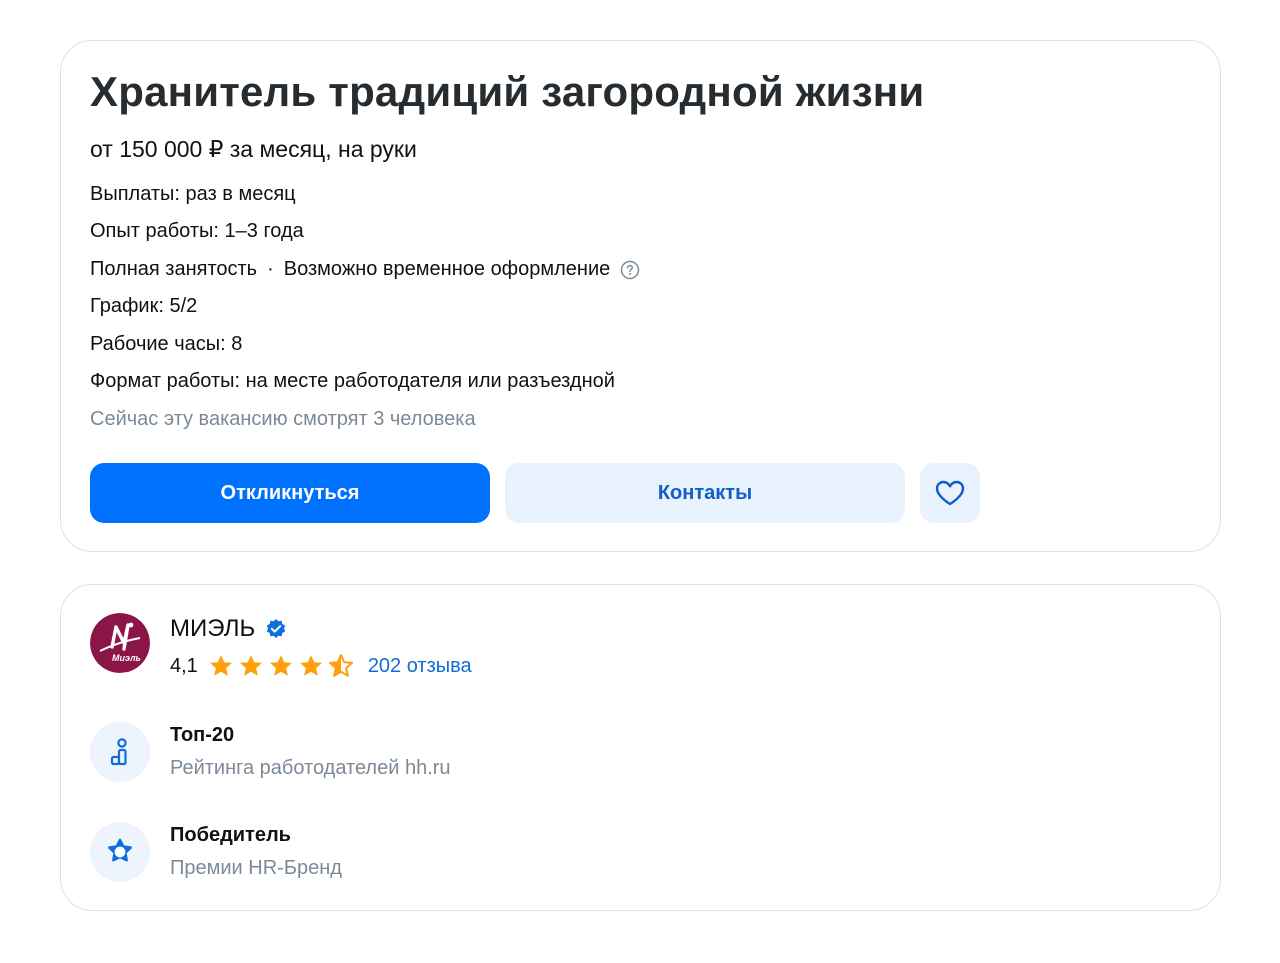 The width and height of the screenshot is (1280, 963). I want to click on badge-icon, so click(120, 850).